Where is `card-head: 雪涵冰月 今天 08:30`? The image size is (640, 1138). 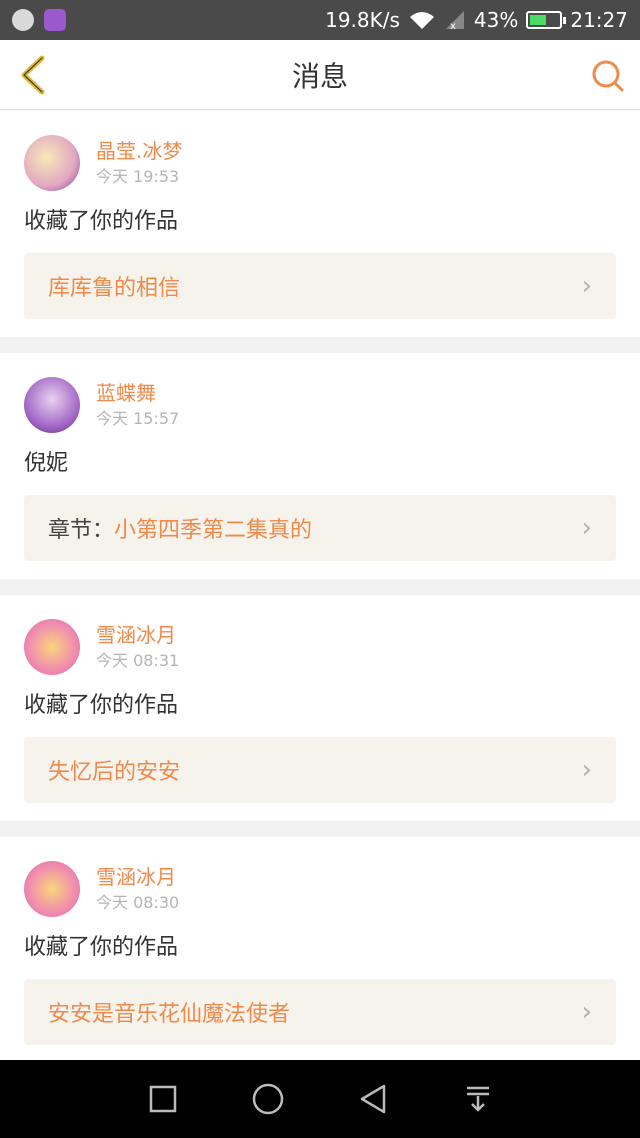
card-head: 雪涵冰月 今天 08:30 is located at coordinates (320, 889).